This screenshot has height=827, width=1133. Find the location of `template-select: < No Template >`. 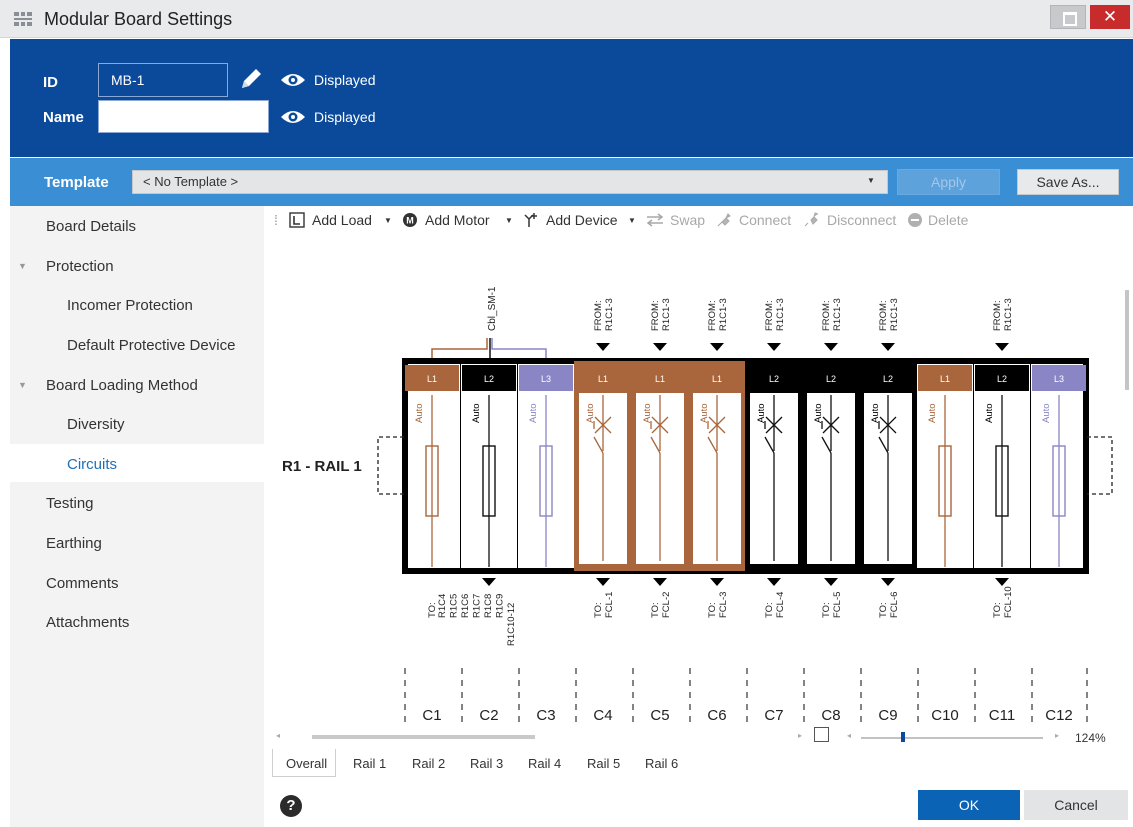

template-select: < No Template > is located at coordinates (510, 182).